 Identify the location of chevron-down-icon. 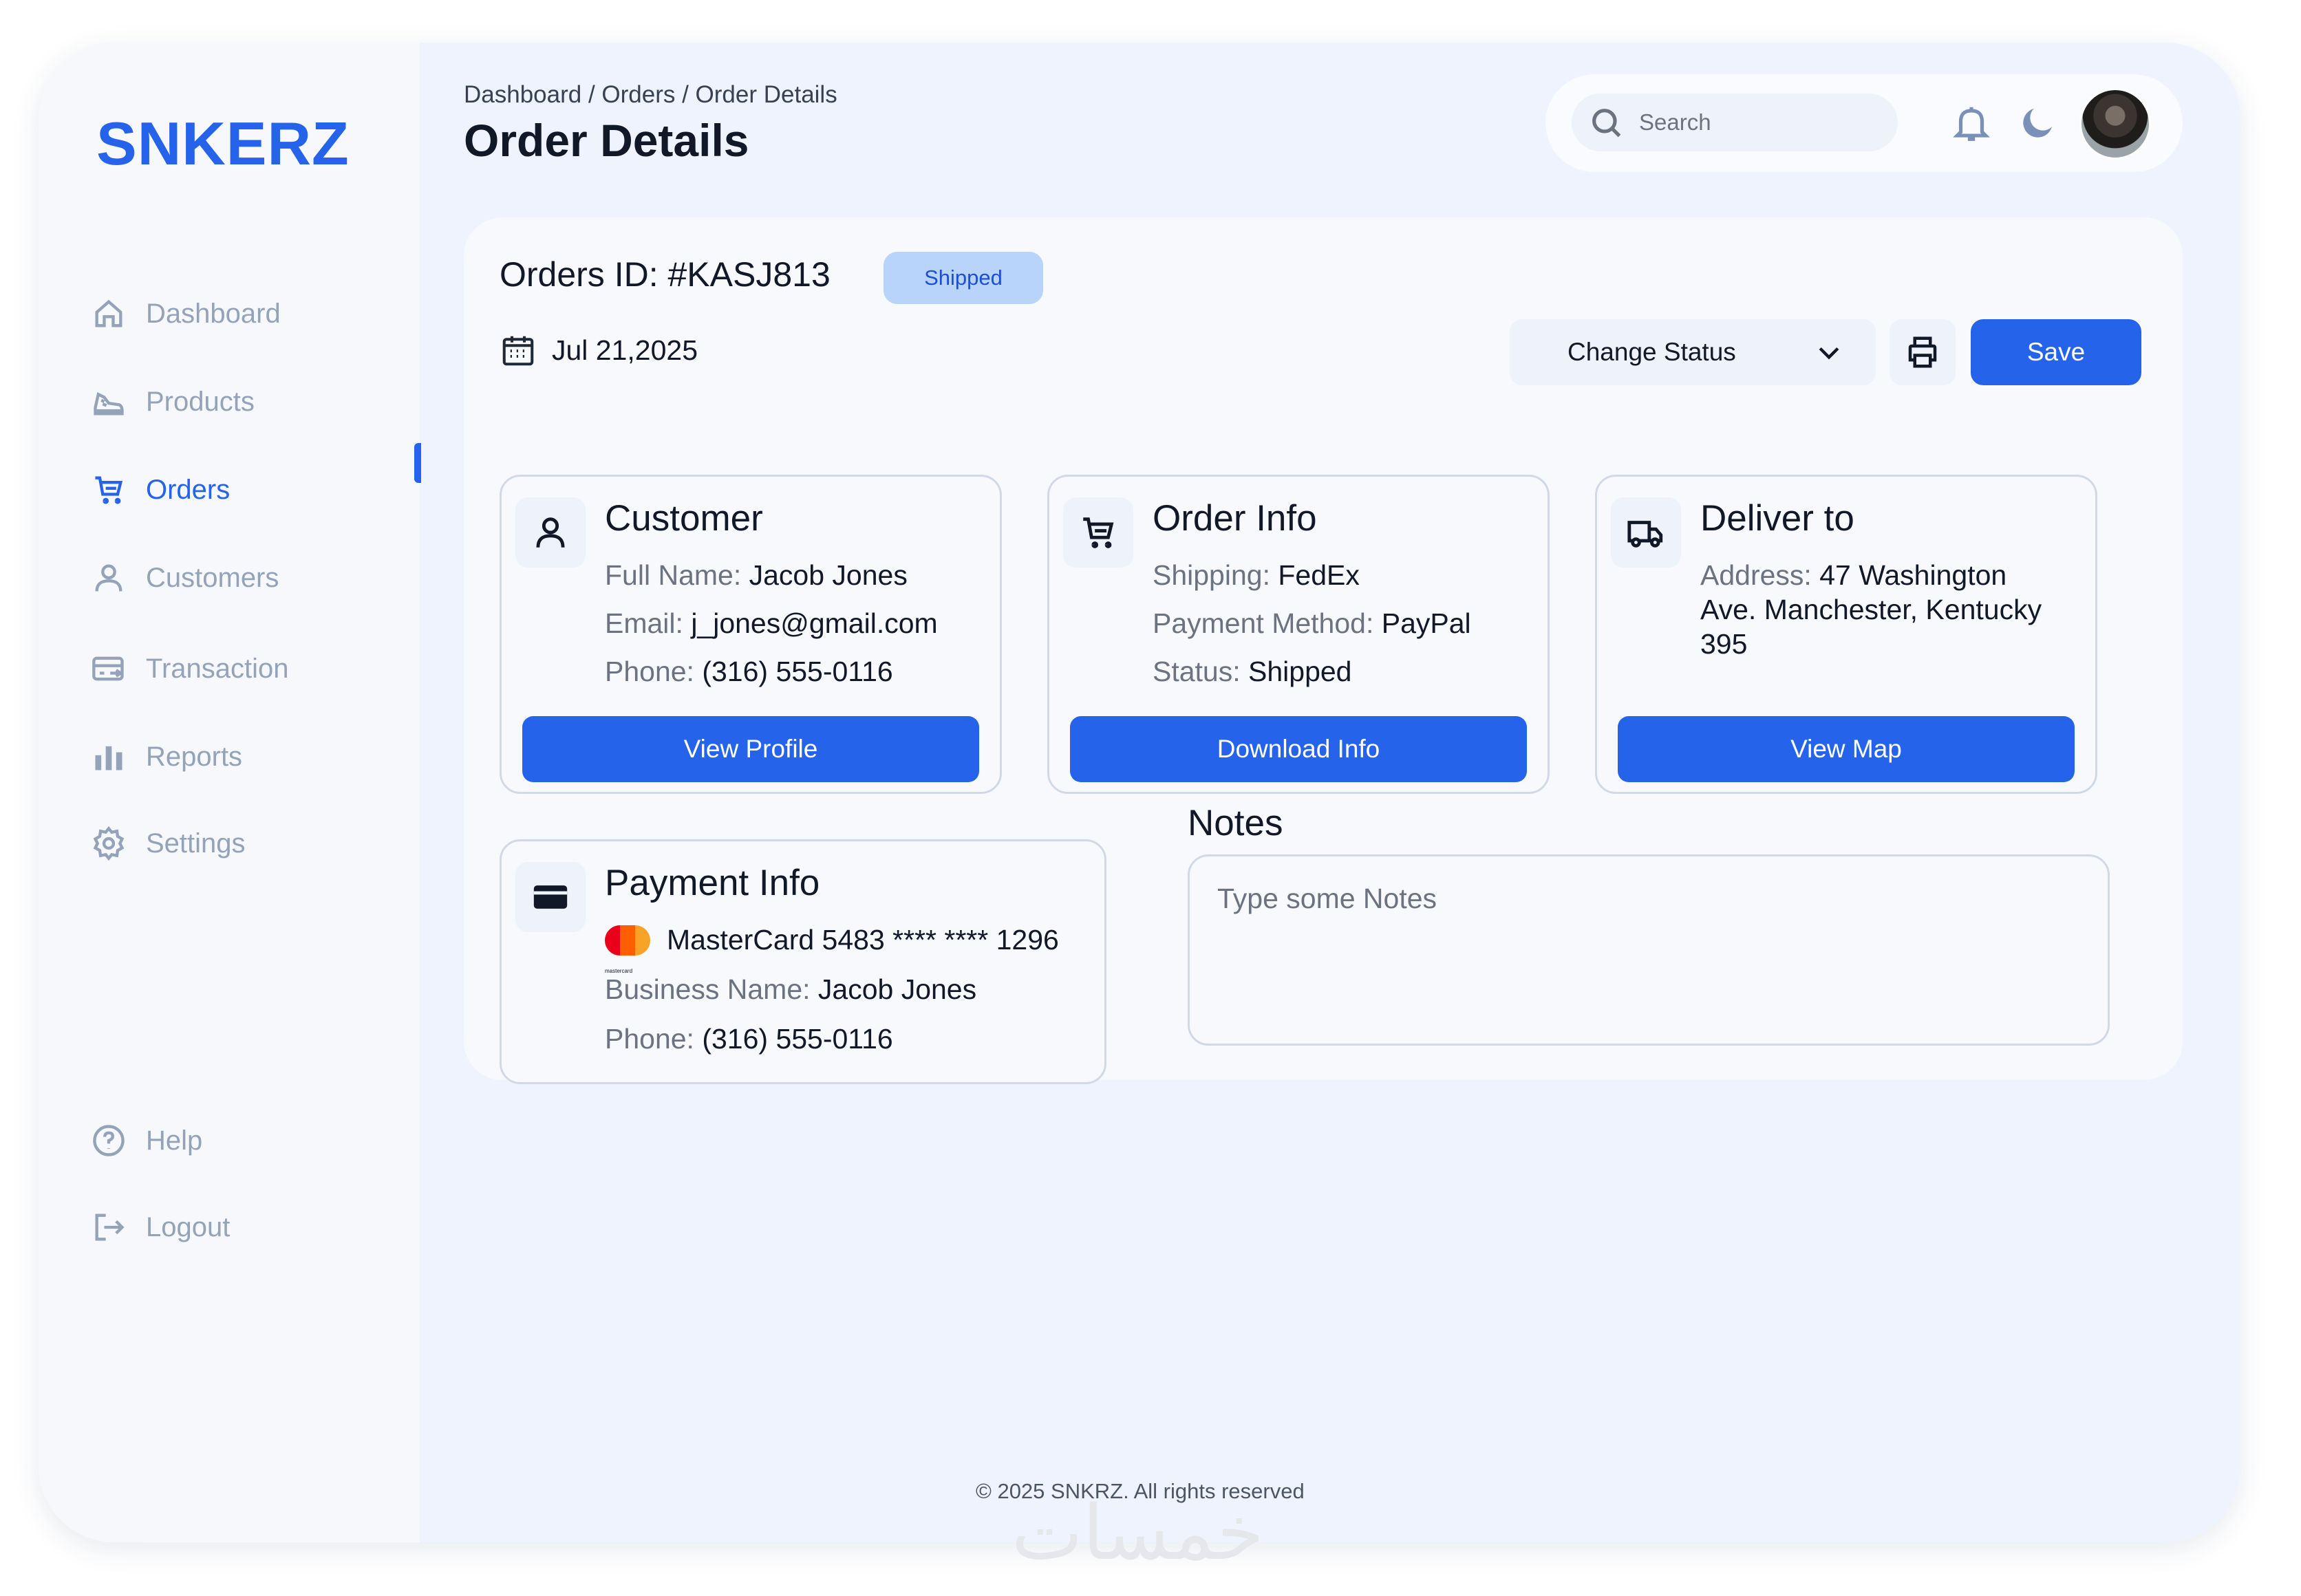
(1829, 353).